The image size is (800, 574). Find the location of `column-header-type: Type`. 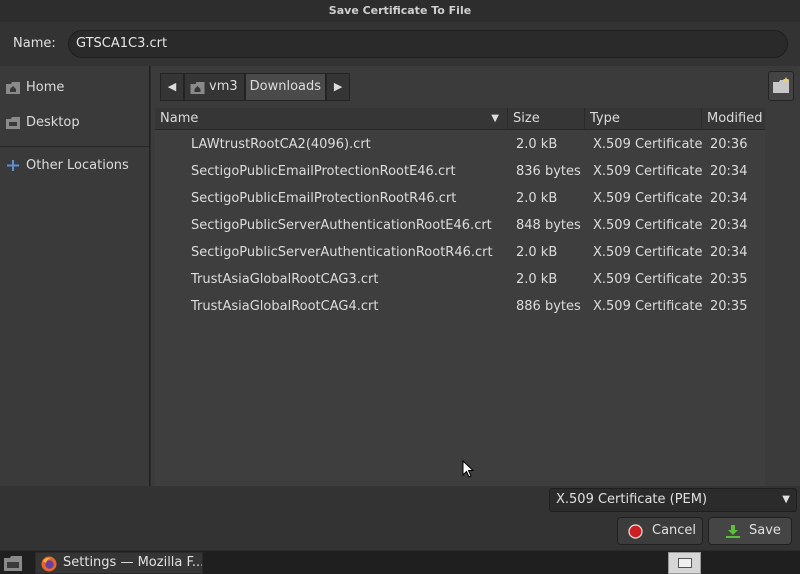

column-header-type: Type is located at coordinates (643, 119).